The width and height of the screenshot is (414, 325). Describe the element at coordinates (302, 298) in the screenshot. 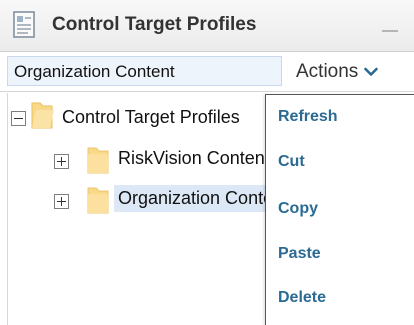

I see `menu-item-delete: Delete` at that location.